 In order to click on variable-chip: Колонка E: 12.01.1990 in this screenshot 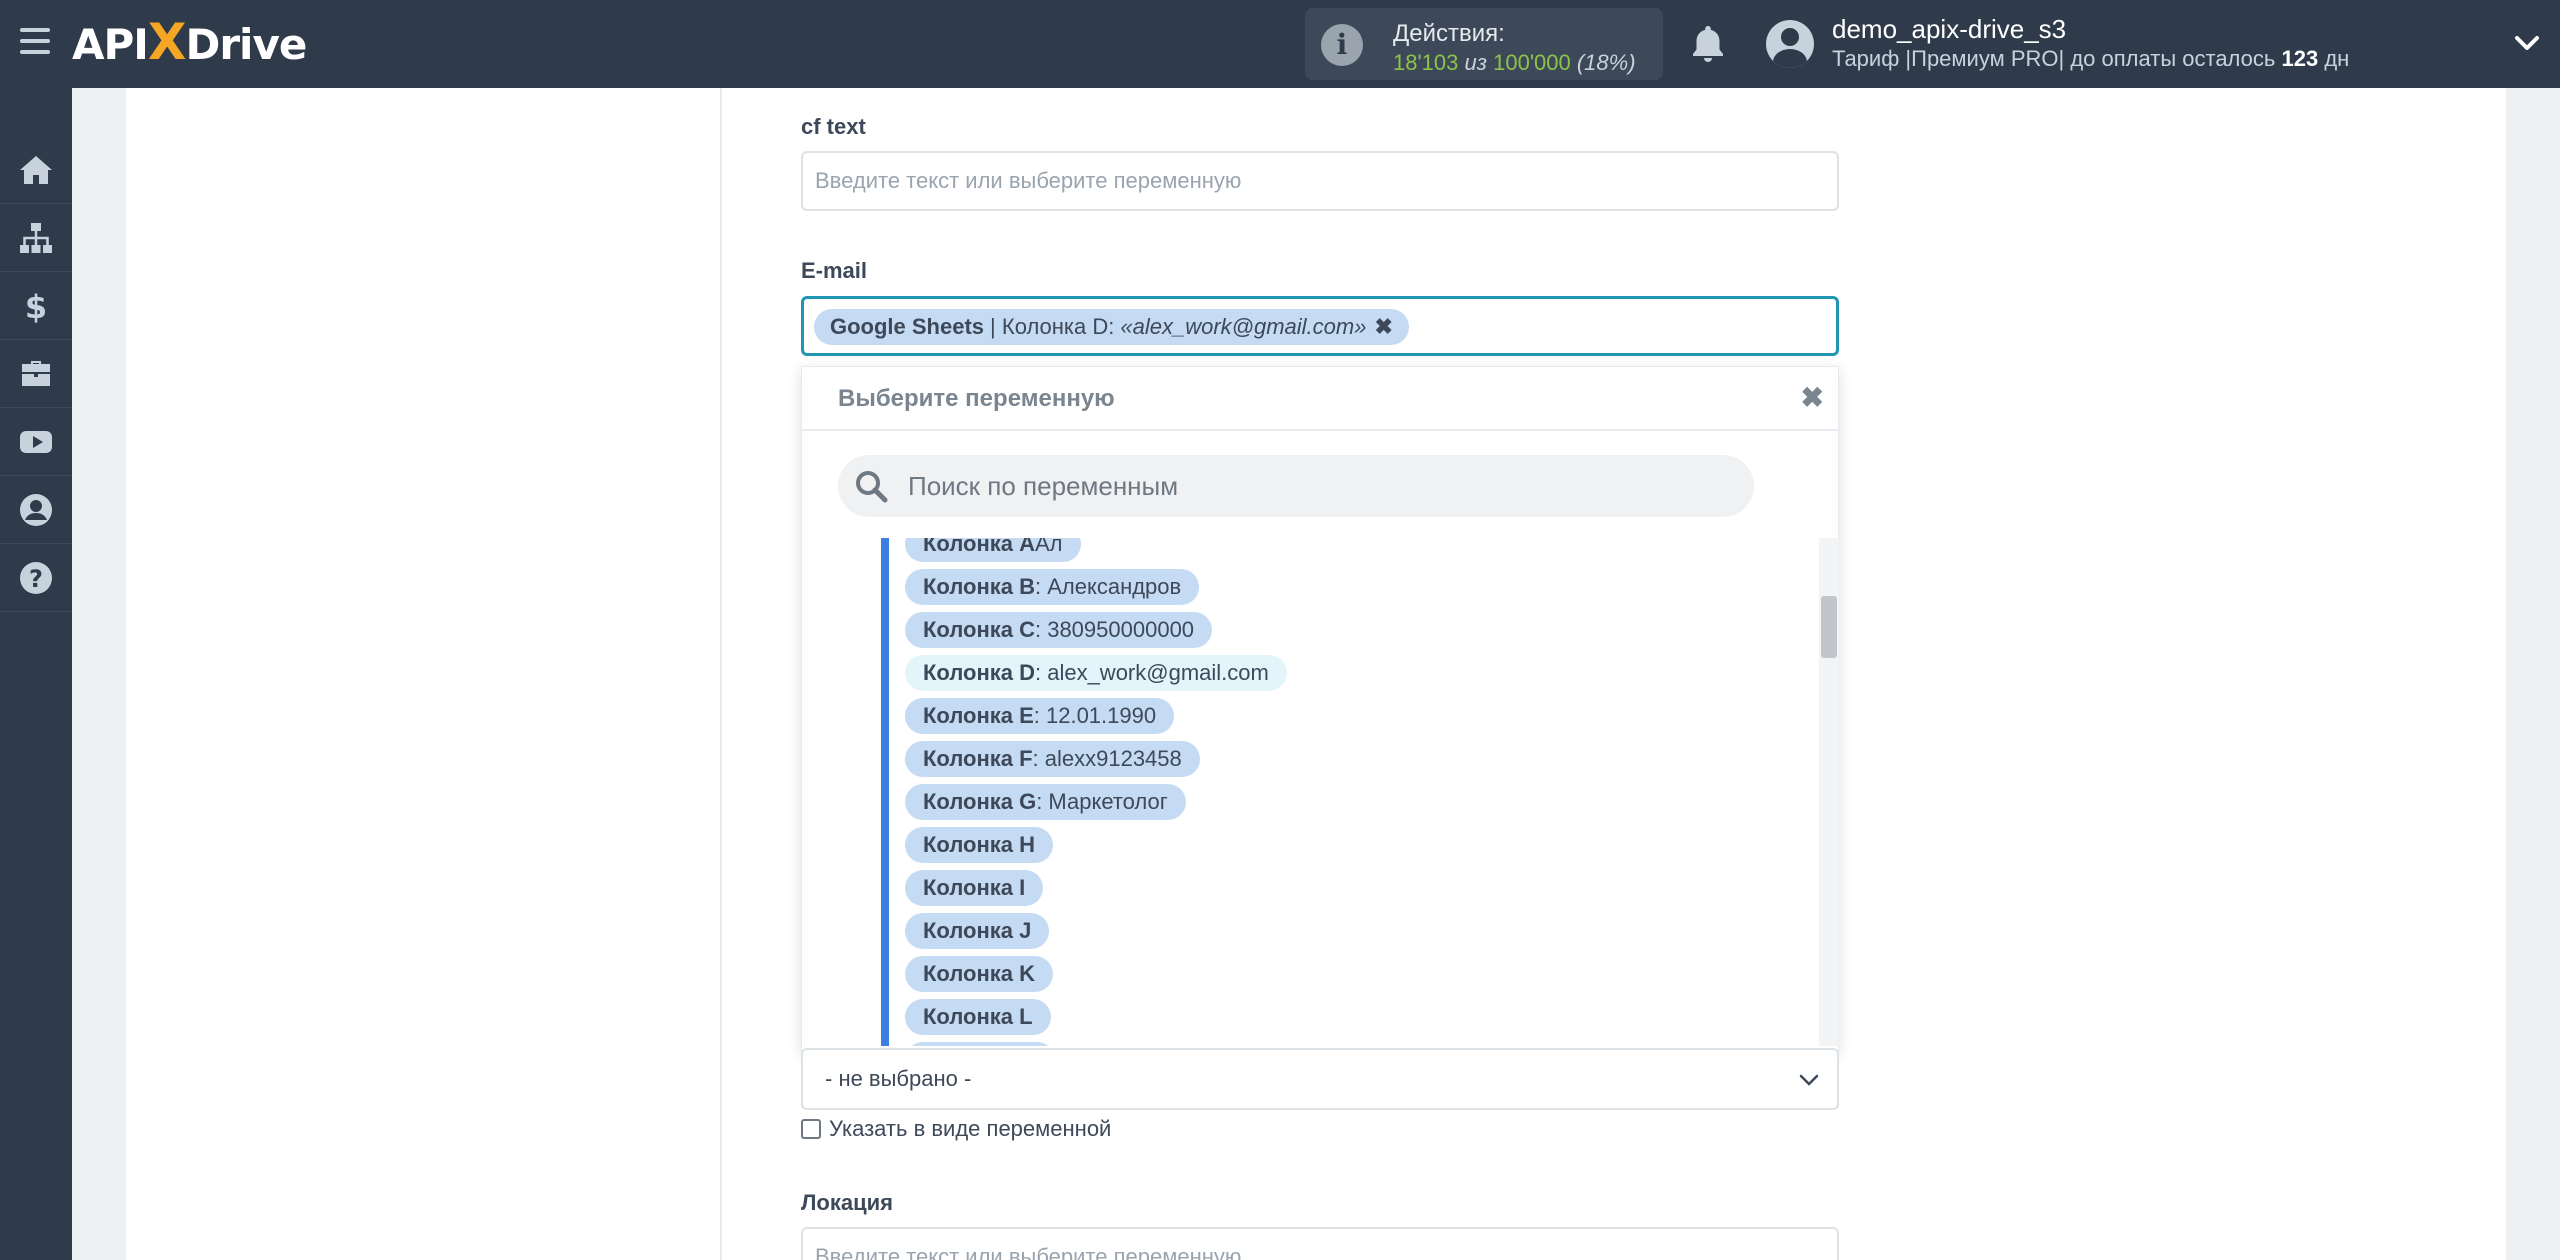, I will do `click(1040, 716)`.